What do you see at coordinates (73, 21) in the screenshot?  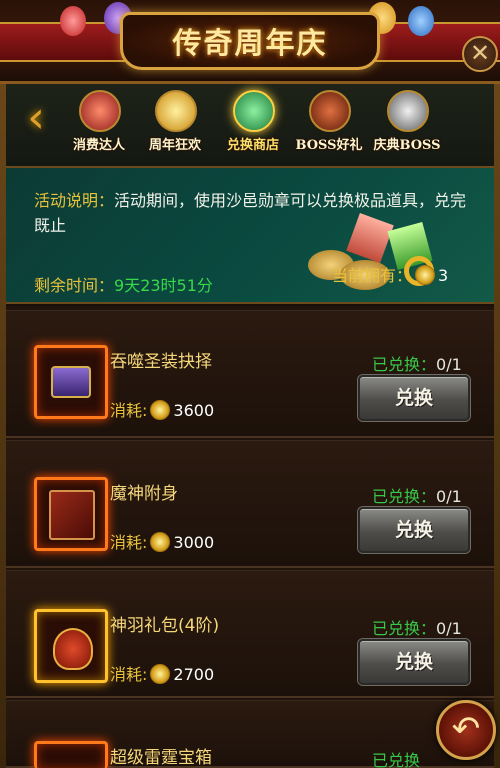 I see `balloon-left-icon` at bounding box center [73, 21].